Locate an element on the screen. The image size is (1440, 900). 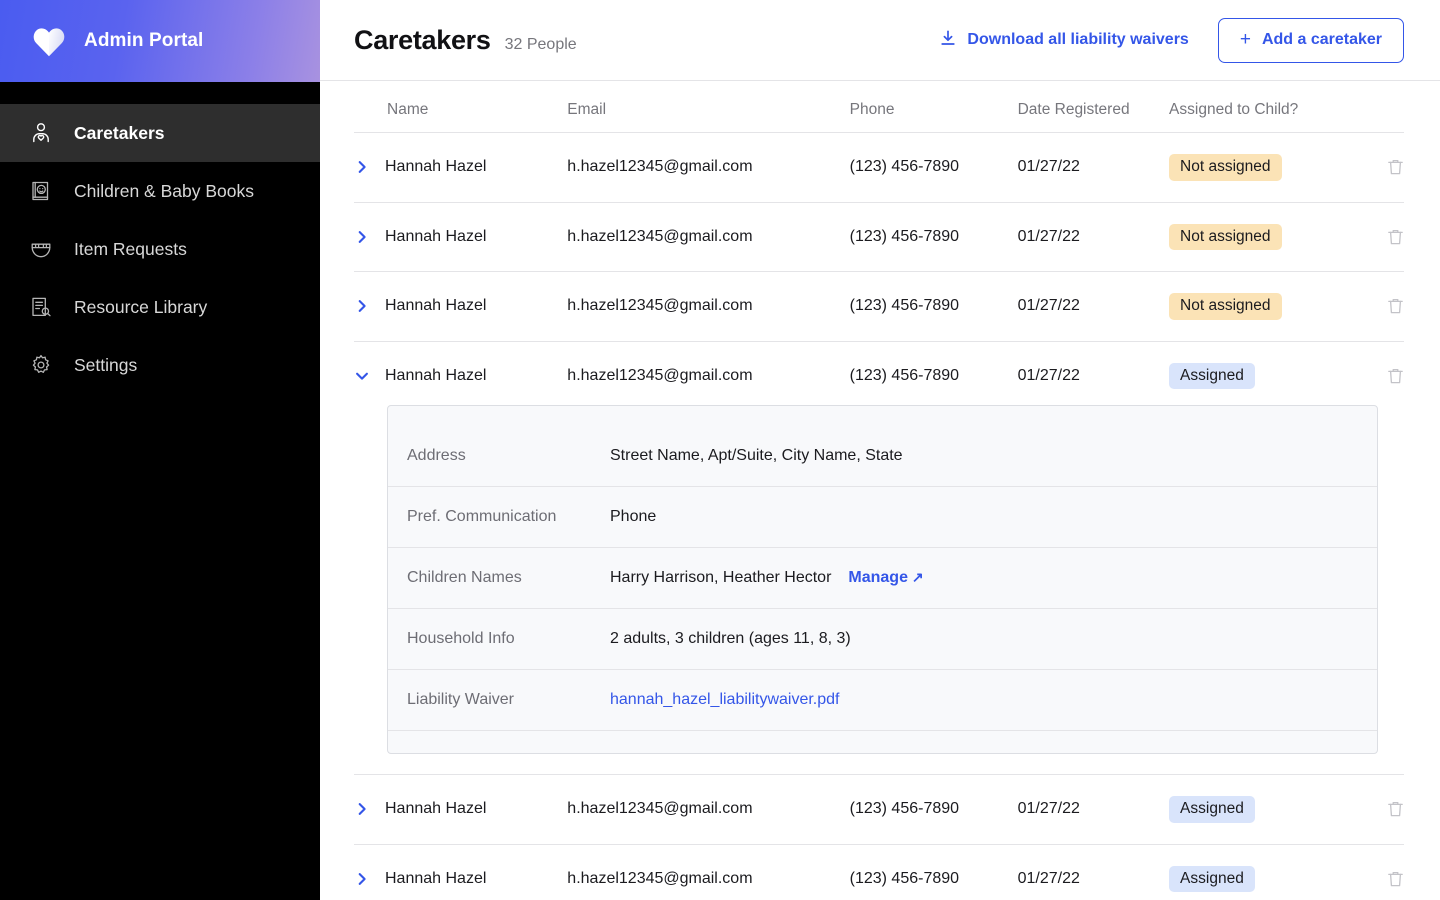
sidebar-item-label: Children & Baby Books is located at coordinates (164, 190).